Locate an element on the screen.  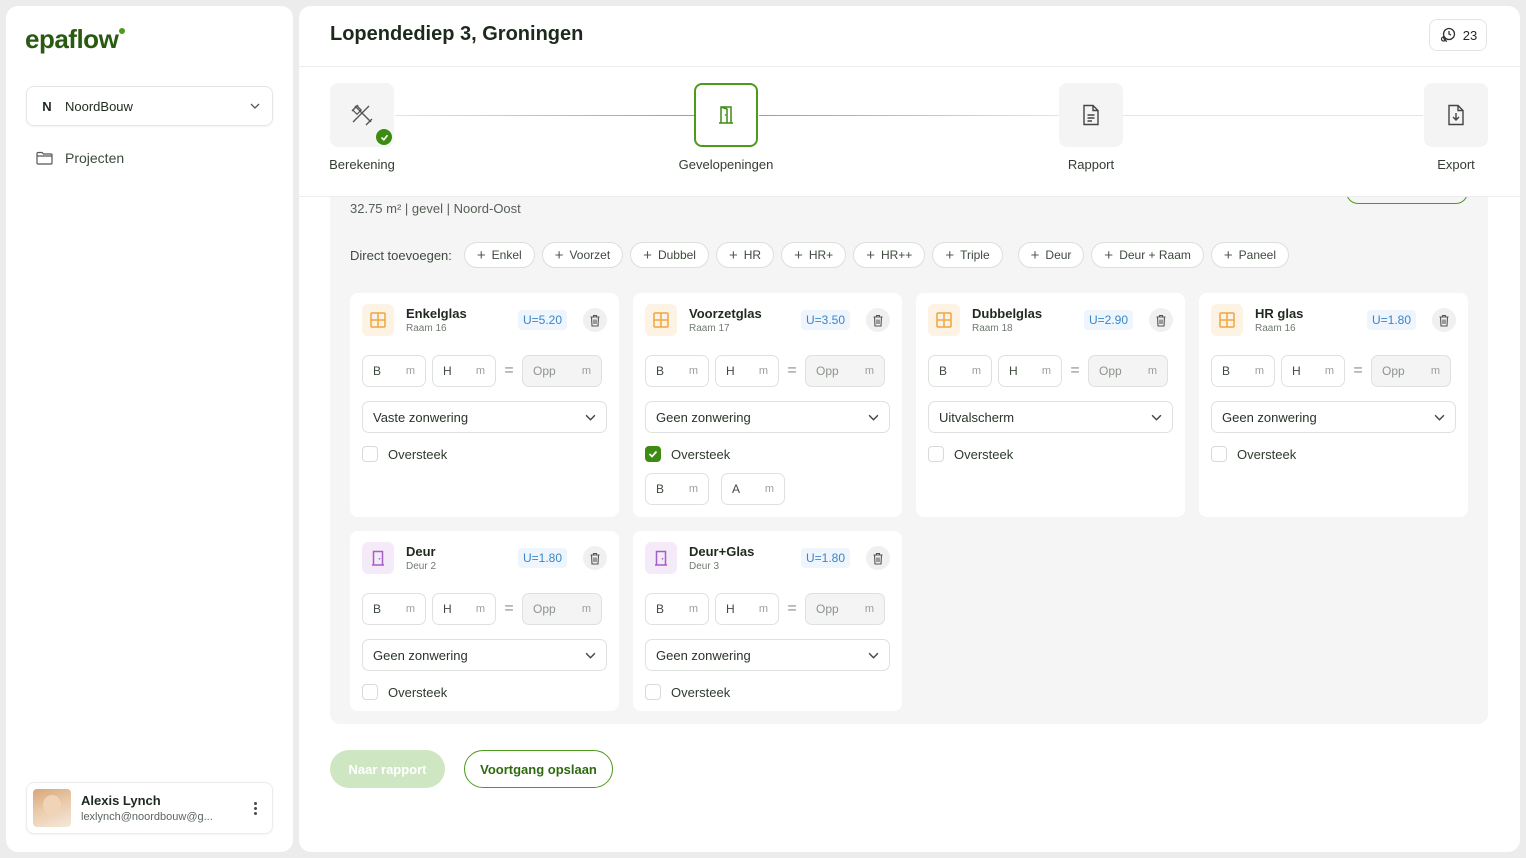
brand-logo: epaflow is located at coordinates (75, 39).